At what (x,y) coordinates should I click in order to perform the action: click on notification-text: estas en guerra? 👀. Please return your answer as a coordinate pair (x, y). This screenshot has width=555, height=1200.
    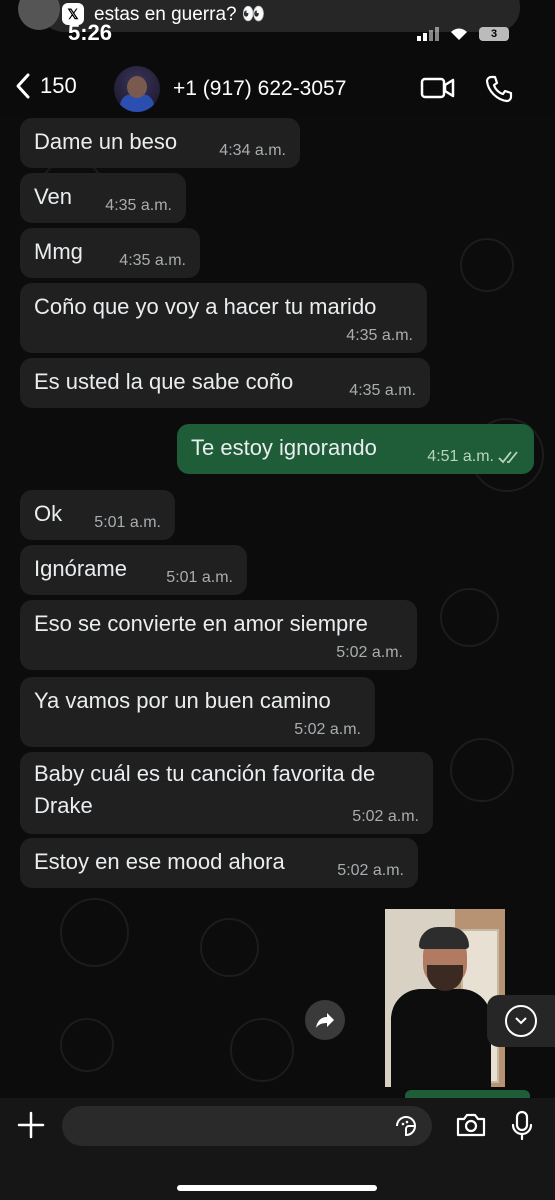
    Looking at the image, I should click on (180, 14).